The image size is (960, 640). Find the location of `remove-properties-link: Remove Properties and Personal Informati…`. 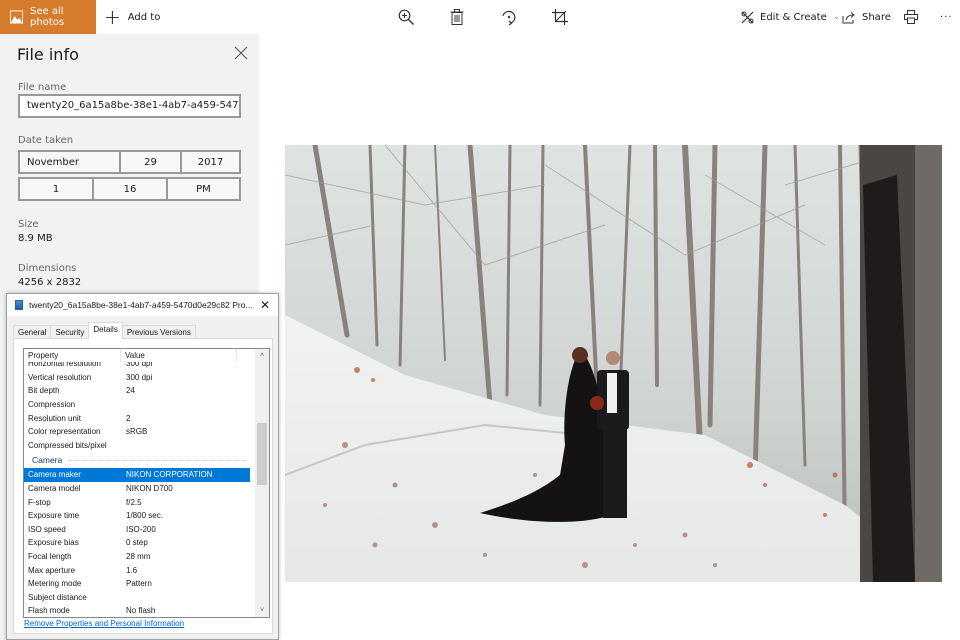

remove-properties-link: Remove Properties and Personal Informati… is located at coordinates (104, 623).